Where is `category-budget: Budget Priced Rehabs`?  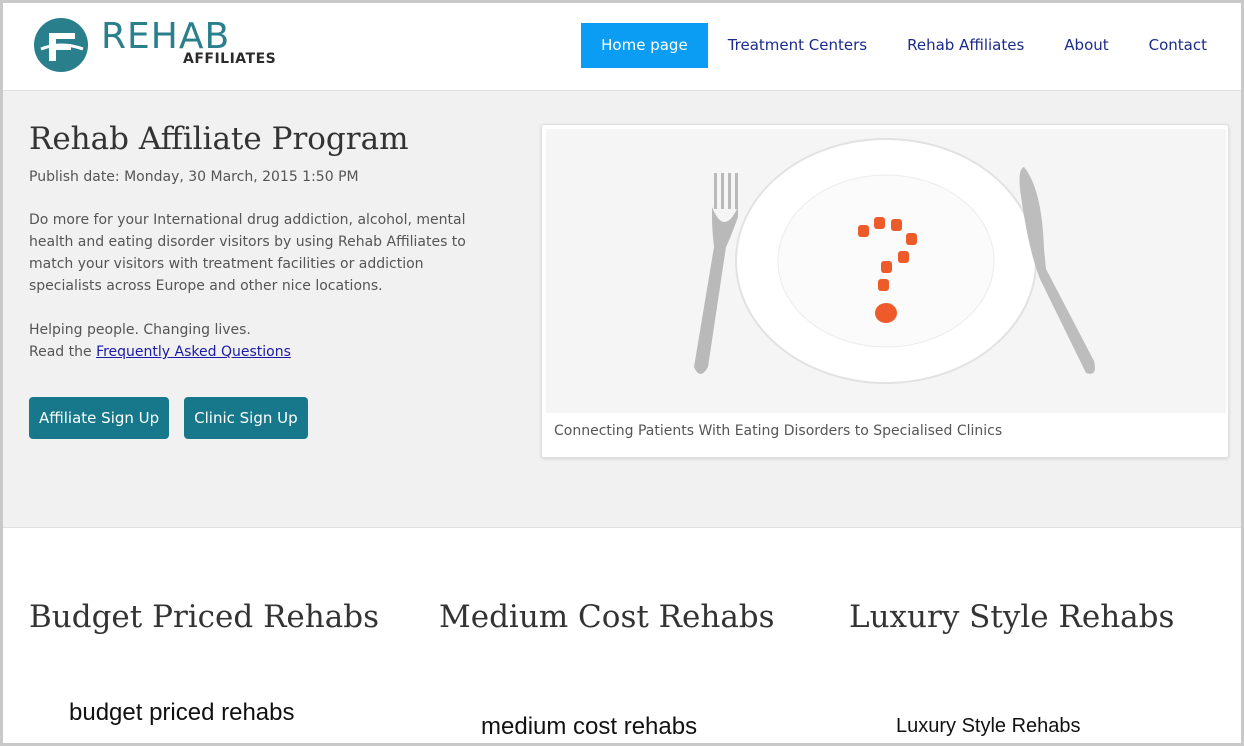
category-budget: Budget Priced Rehabs is located at coordinates (219, 617).